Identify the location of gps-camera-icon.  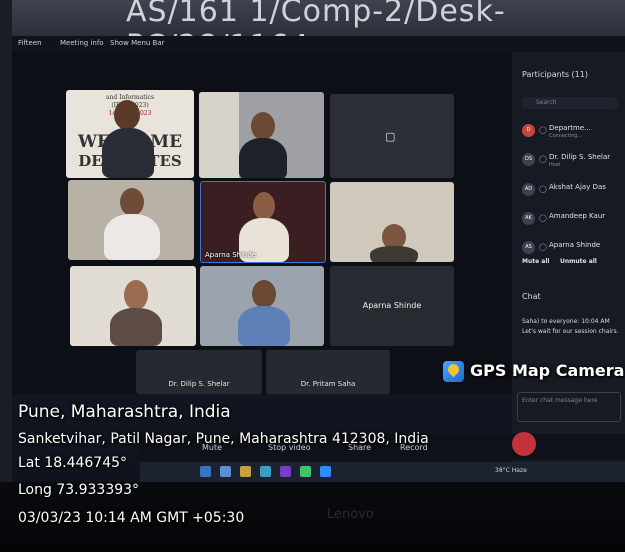
(453, 371).